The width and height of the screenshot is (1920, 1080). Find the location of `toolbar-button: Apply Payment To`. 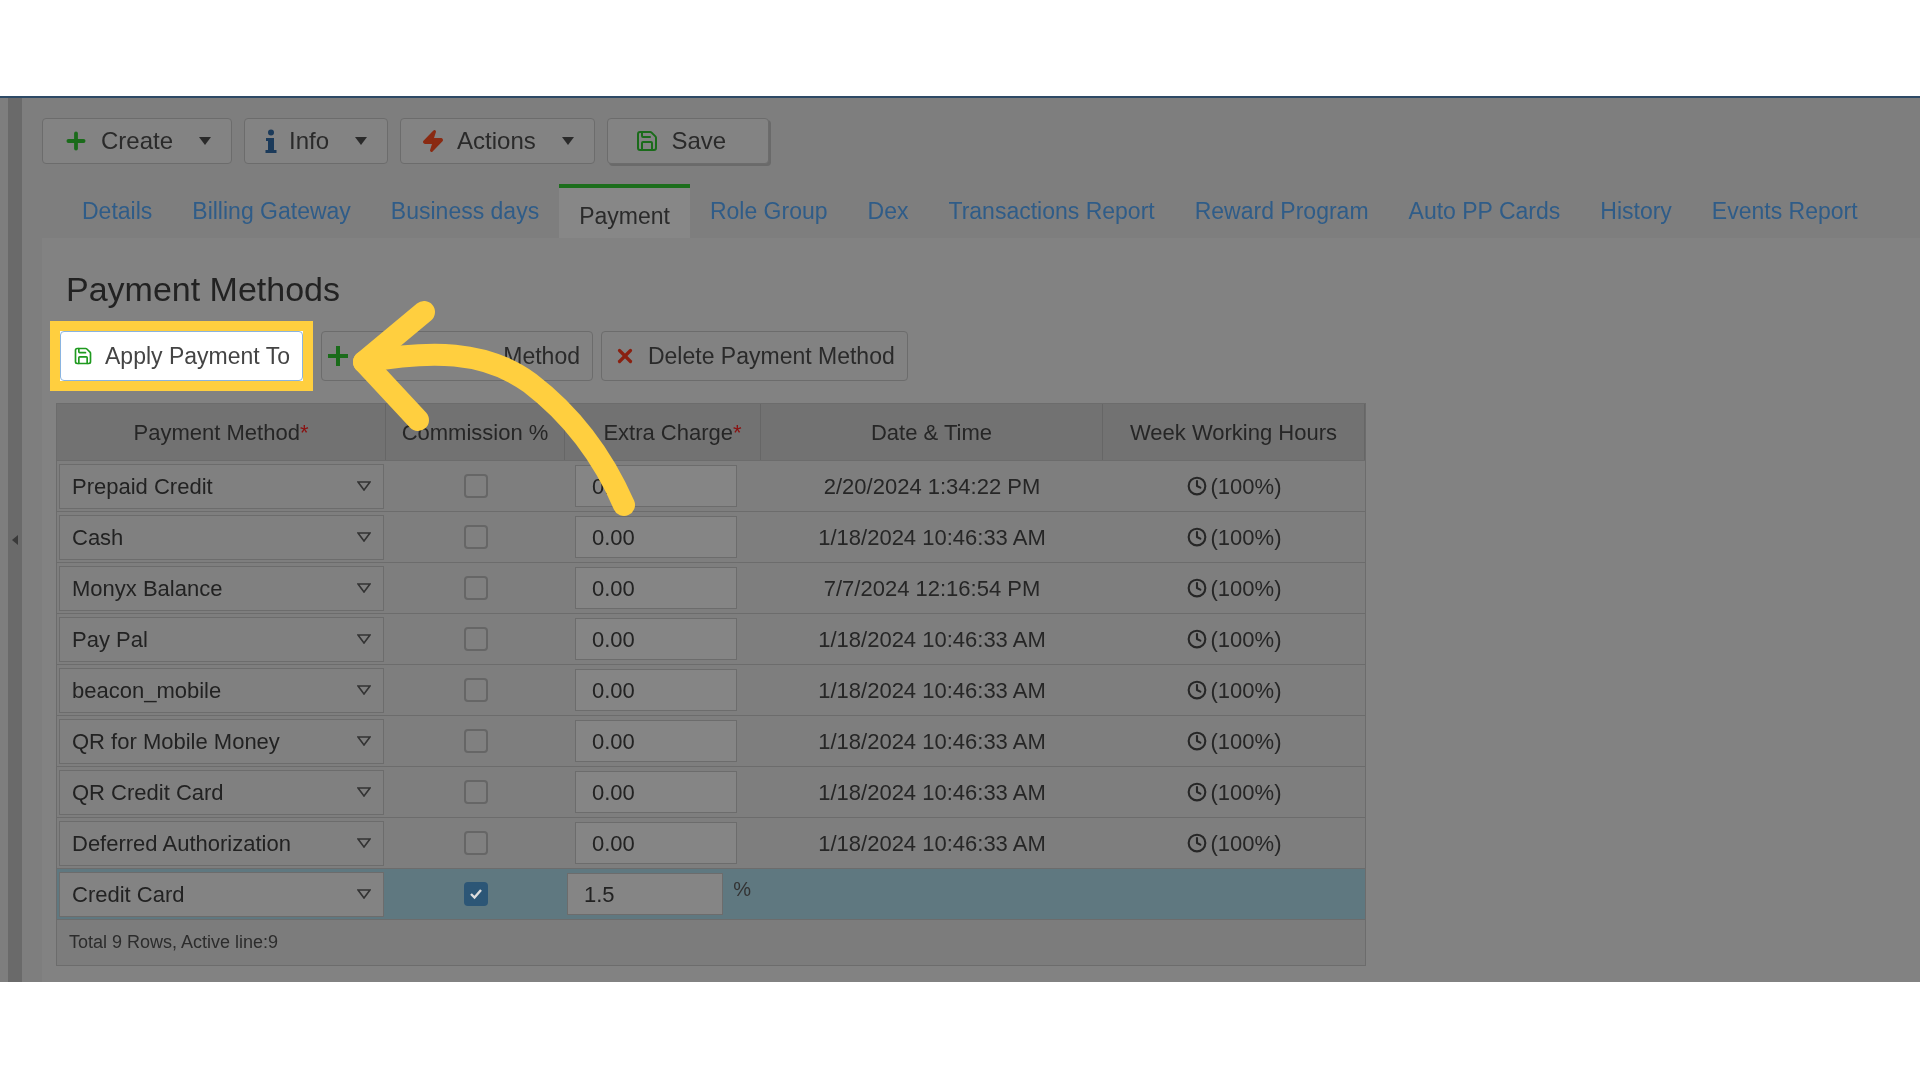

toolbar-button: Apply Payment To is located at coordinates (181, 356).